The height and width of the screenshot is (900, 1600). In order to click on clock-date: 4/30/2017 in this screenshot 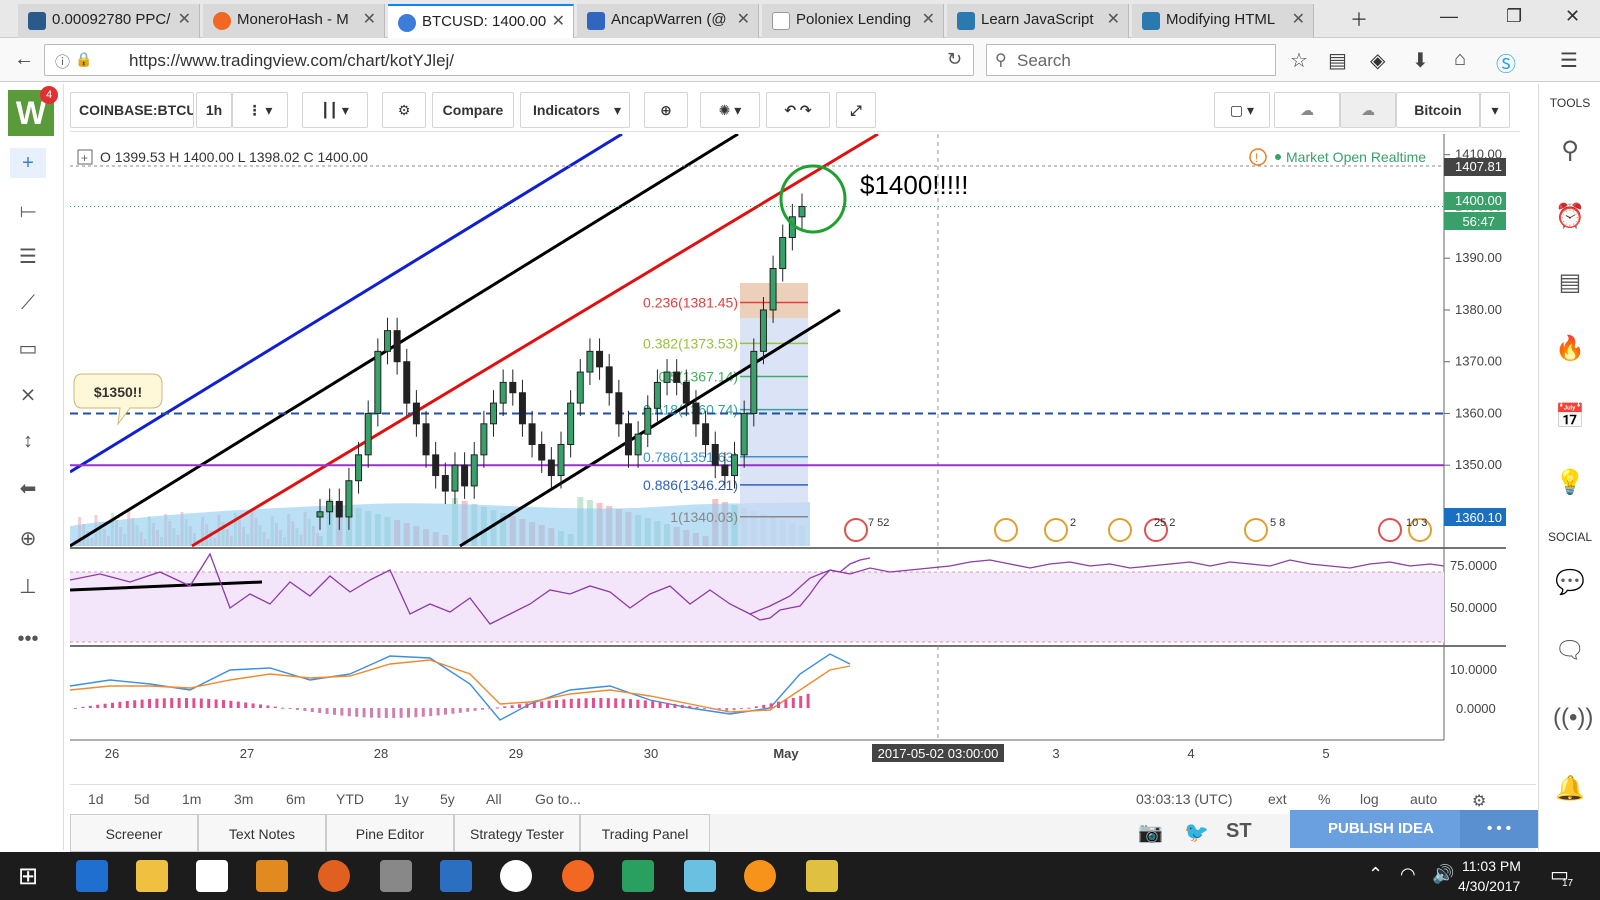, I will do `click(1489, 886)`.